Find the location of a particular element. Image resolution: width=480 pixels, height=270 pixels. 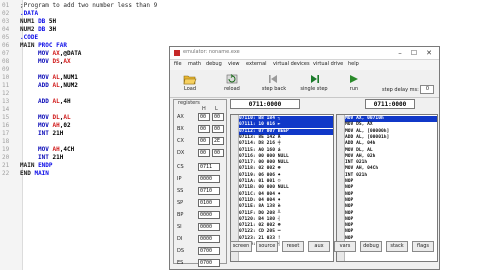

source-line: 05 .CODE is located at coordinates (20, 38).